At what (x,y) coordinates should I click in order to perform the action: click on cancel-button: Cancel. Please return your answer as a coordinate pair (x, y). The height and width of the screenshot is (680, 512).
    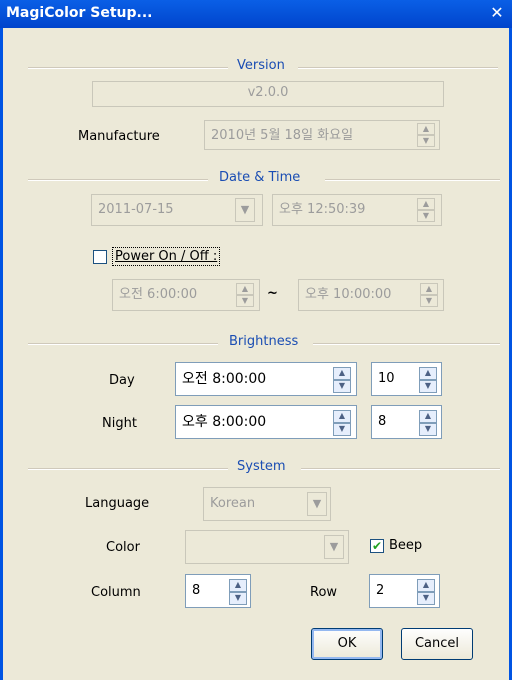
    Looking at the image, I should click on (437, 644).